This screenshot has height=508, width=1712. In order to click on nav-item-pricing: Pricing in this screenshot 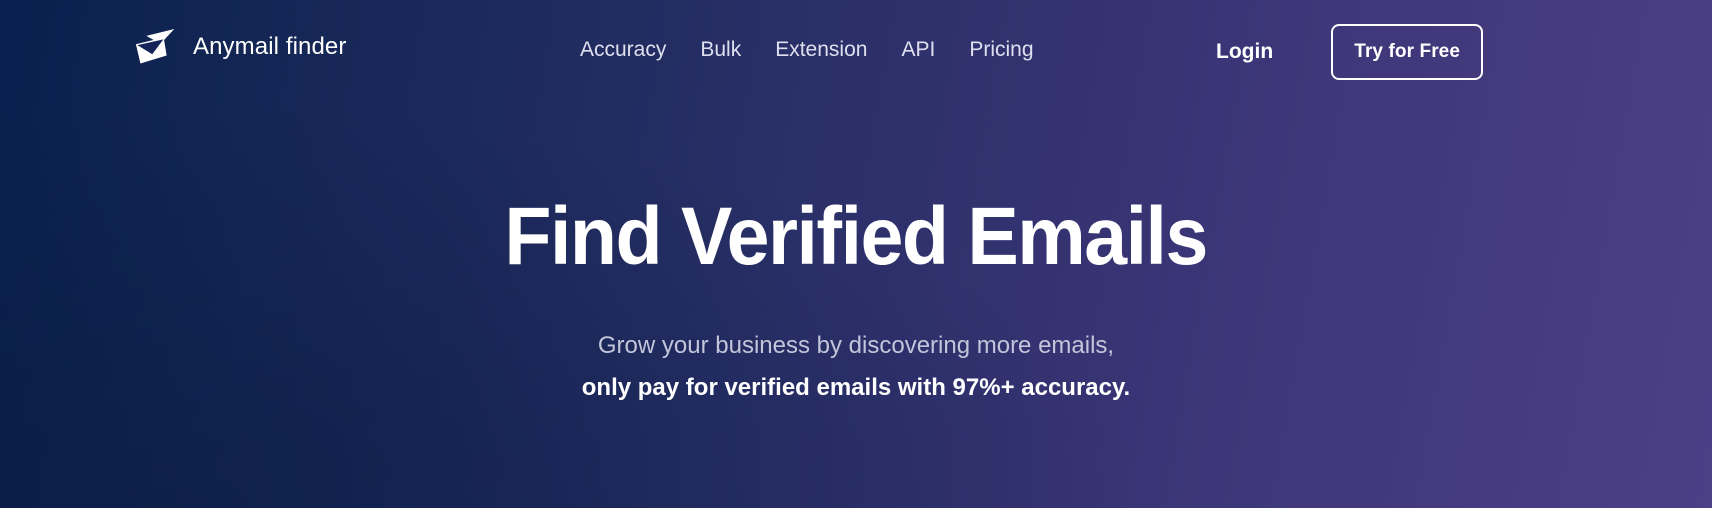, I will do `click(1001, 50)`.